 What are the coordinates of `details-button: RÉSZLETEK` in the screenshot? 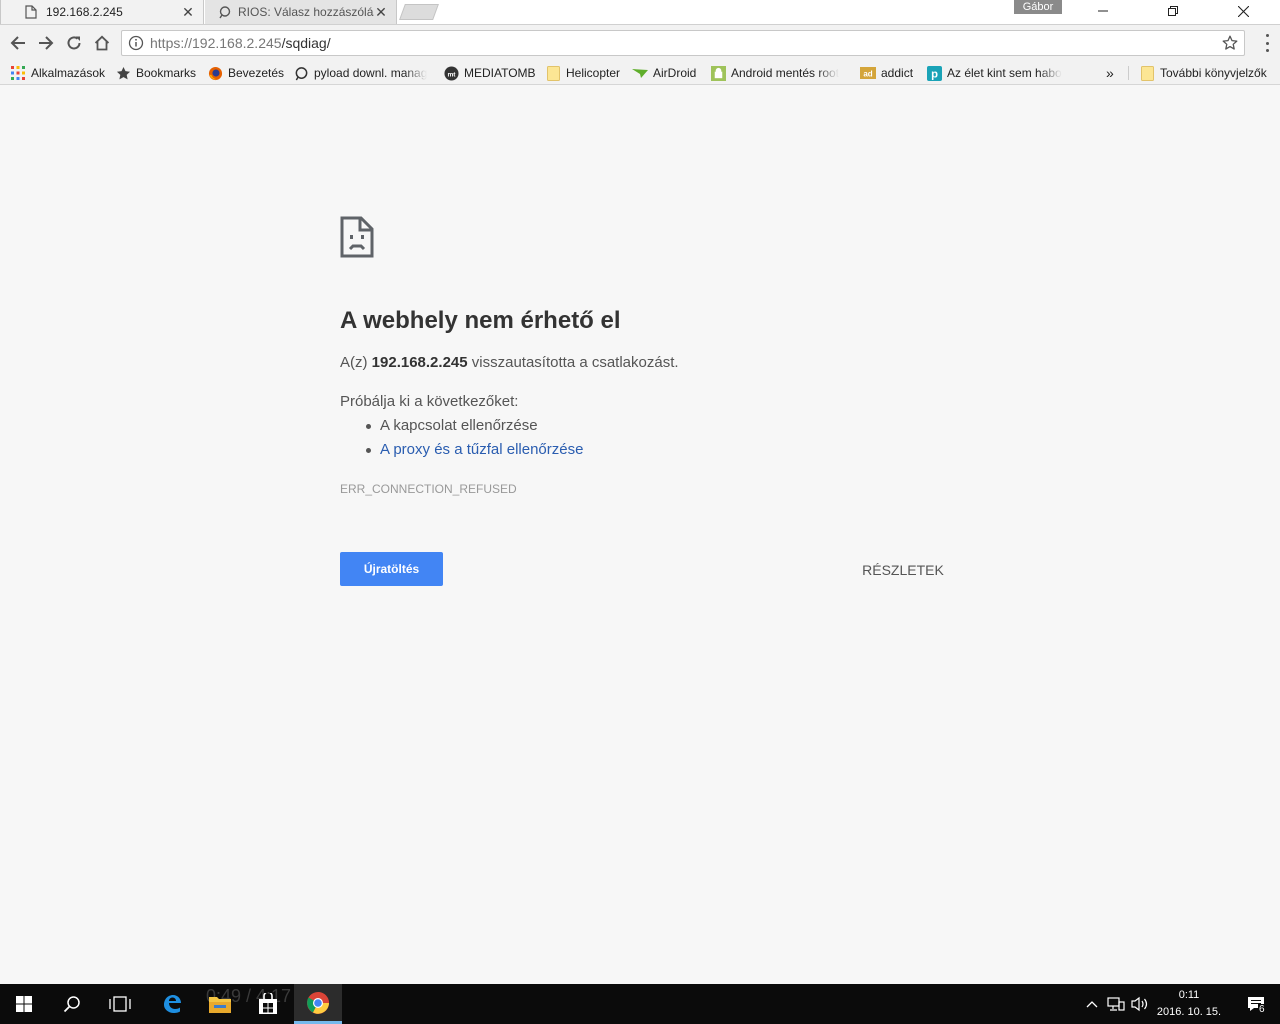 It's located at (903, 570).